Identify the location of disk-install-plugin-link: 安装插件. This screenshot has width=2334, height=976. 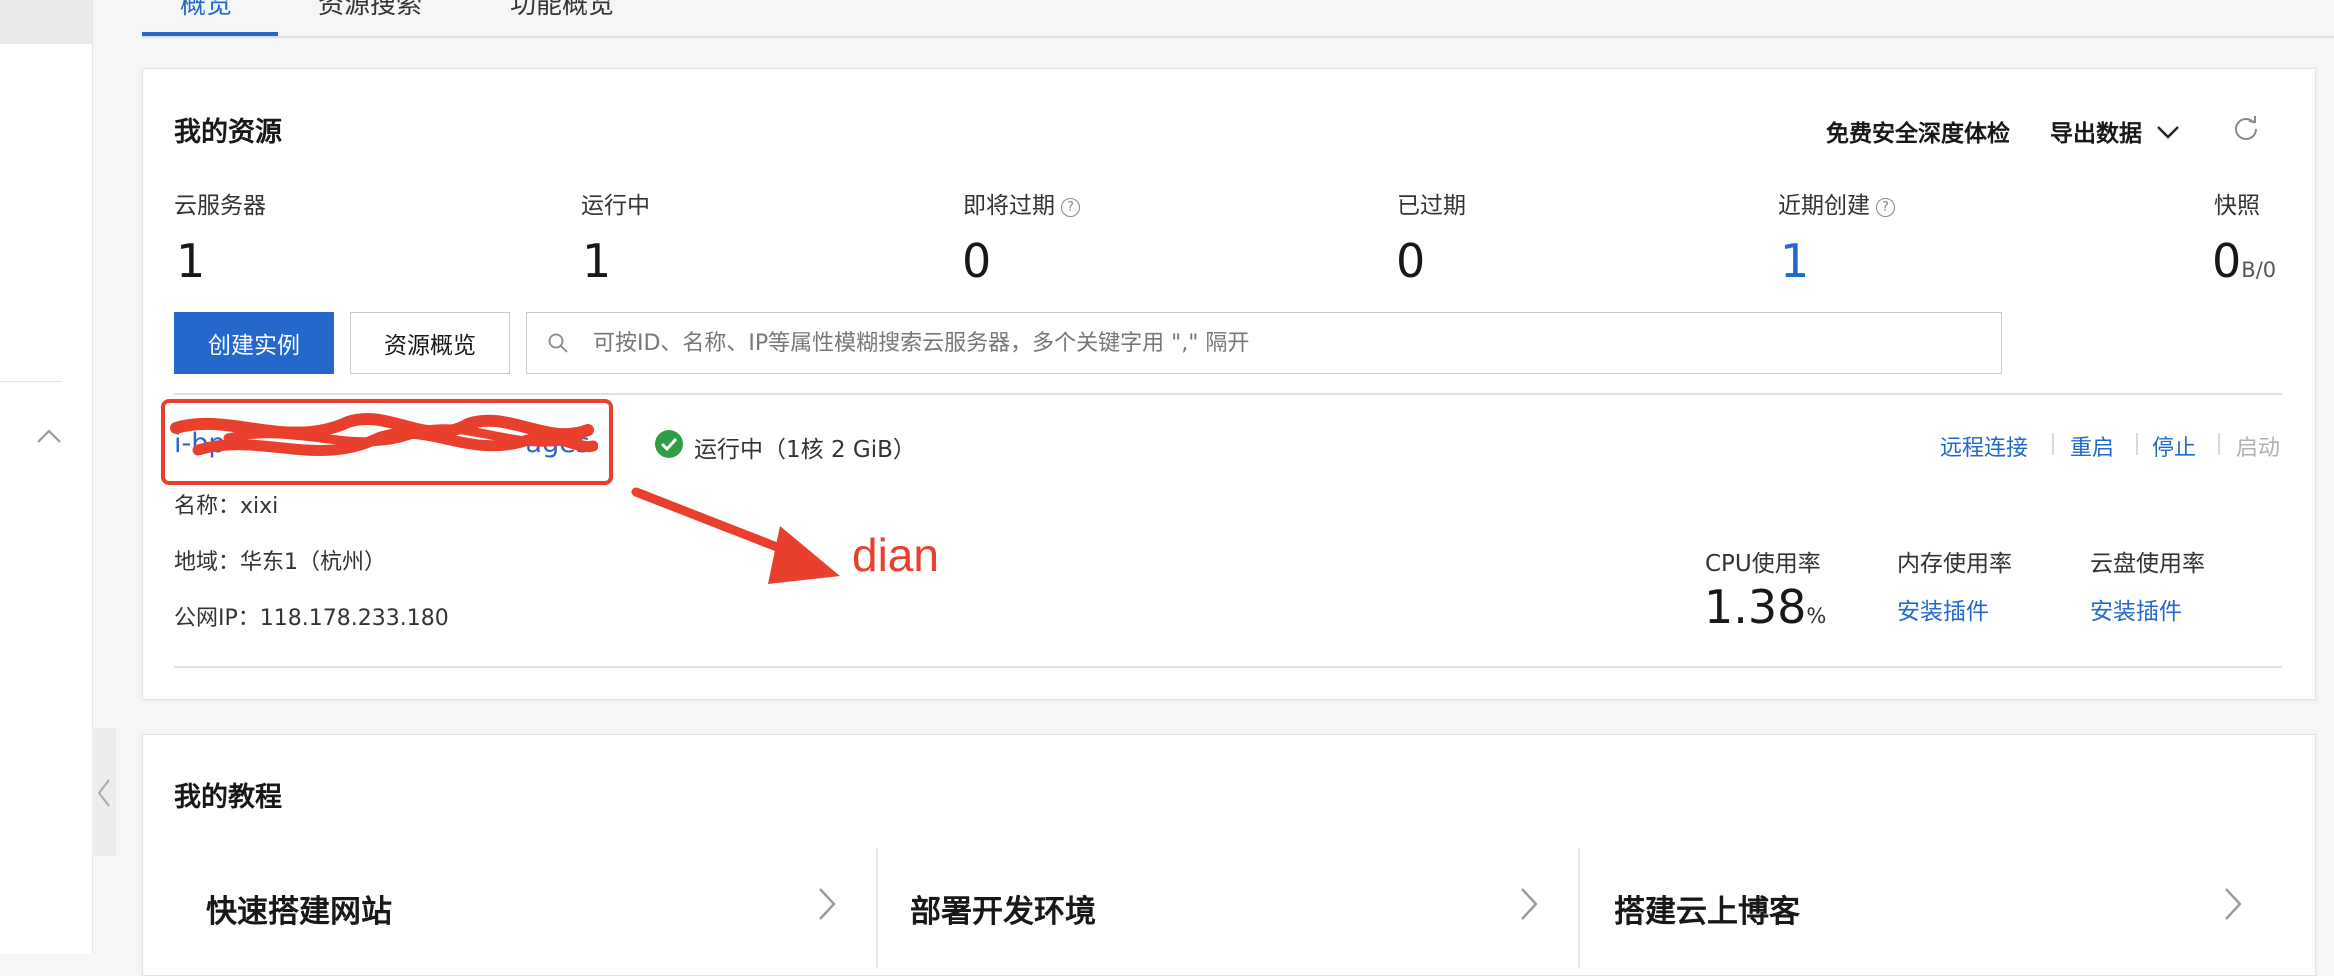
(2136, 609).